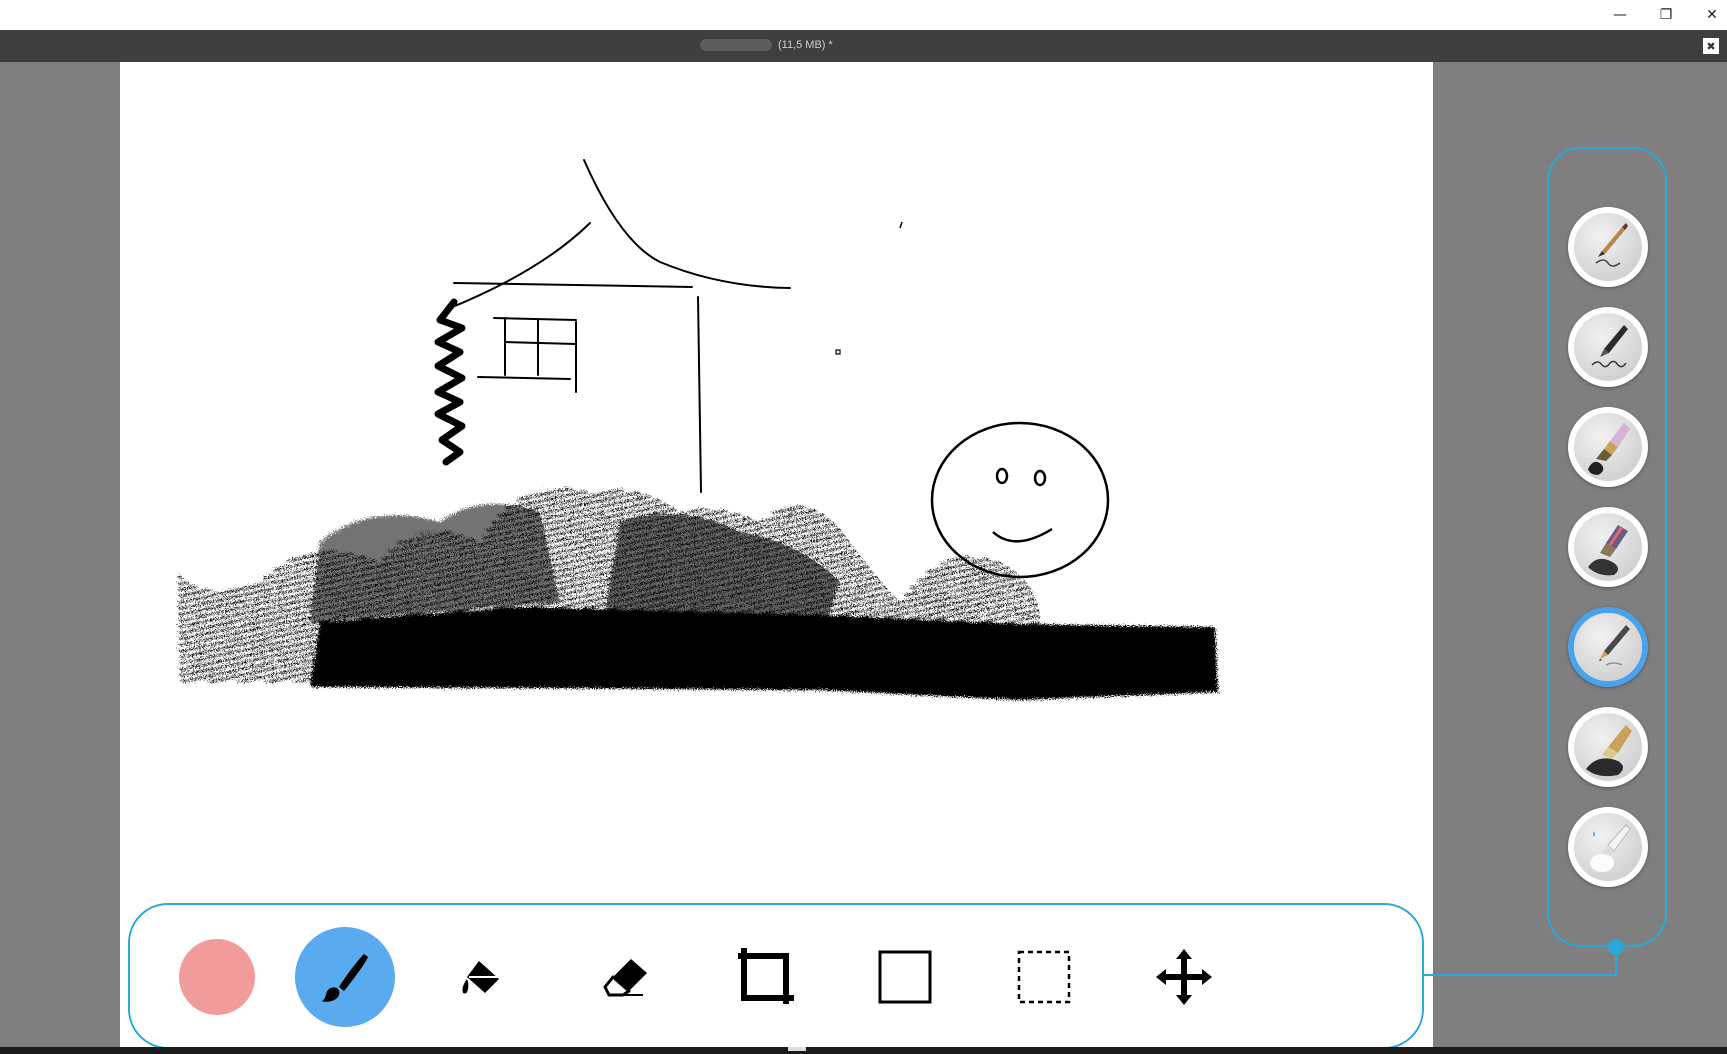  I want to click on rectangle-icon, so click(905, 977).